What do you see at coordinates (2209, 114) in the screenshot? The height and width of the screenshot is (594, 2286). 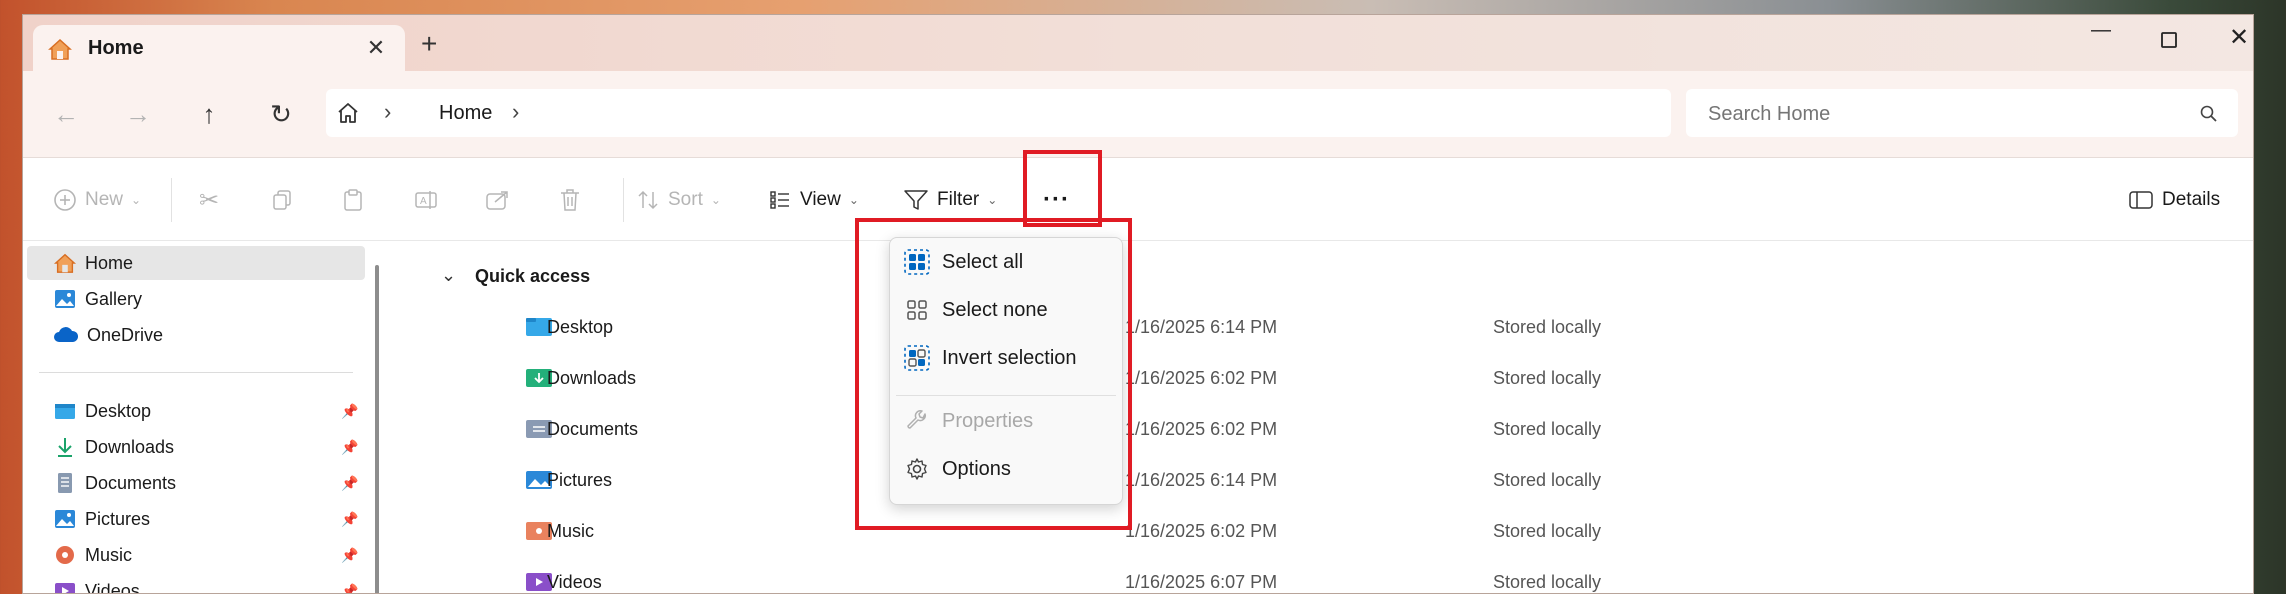 I see `search-icon` at bounding box center [2209, 114].